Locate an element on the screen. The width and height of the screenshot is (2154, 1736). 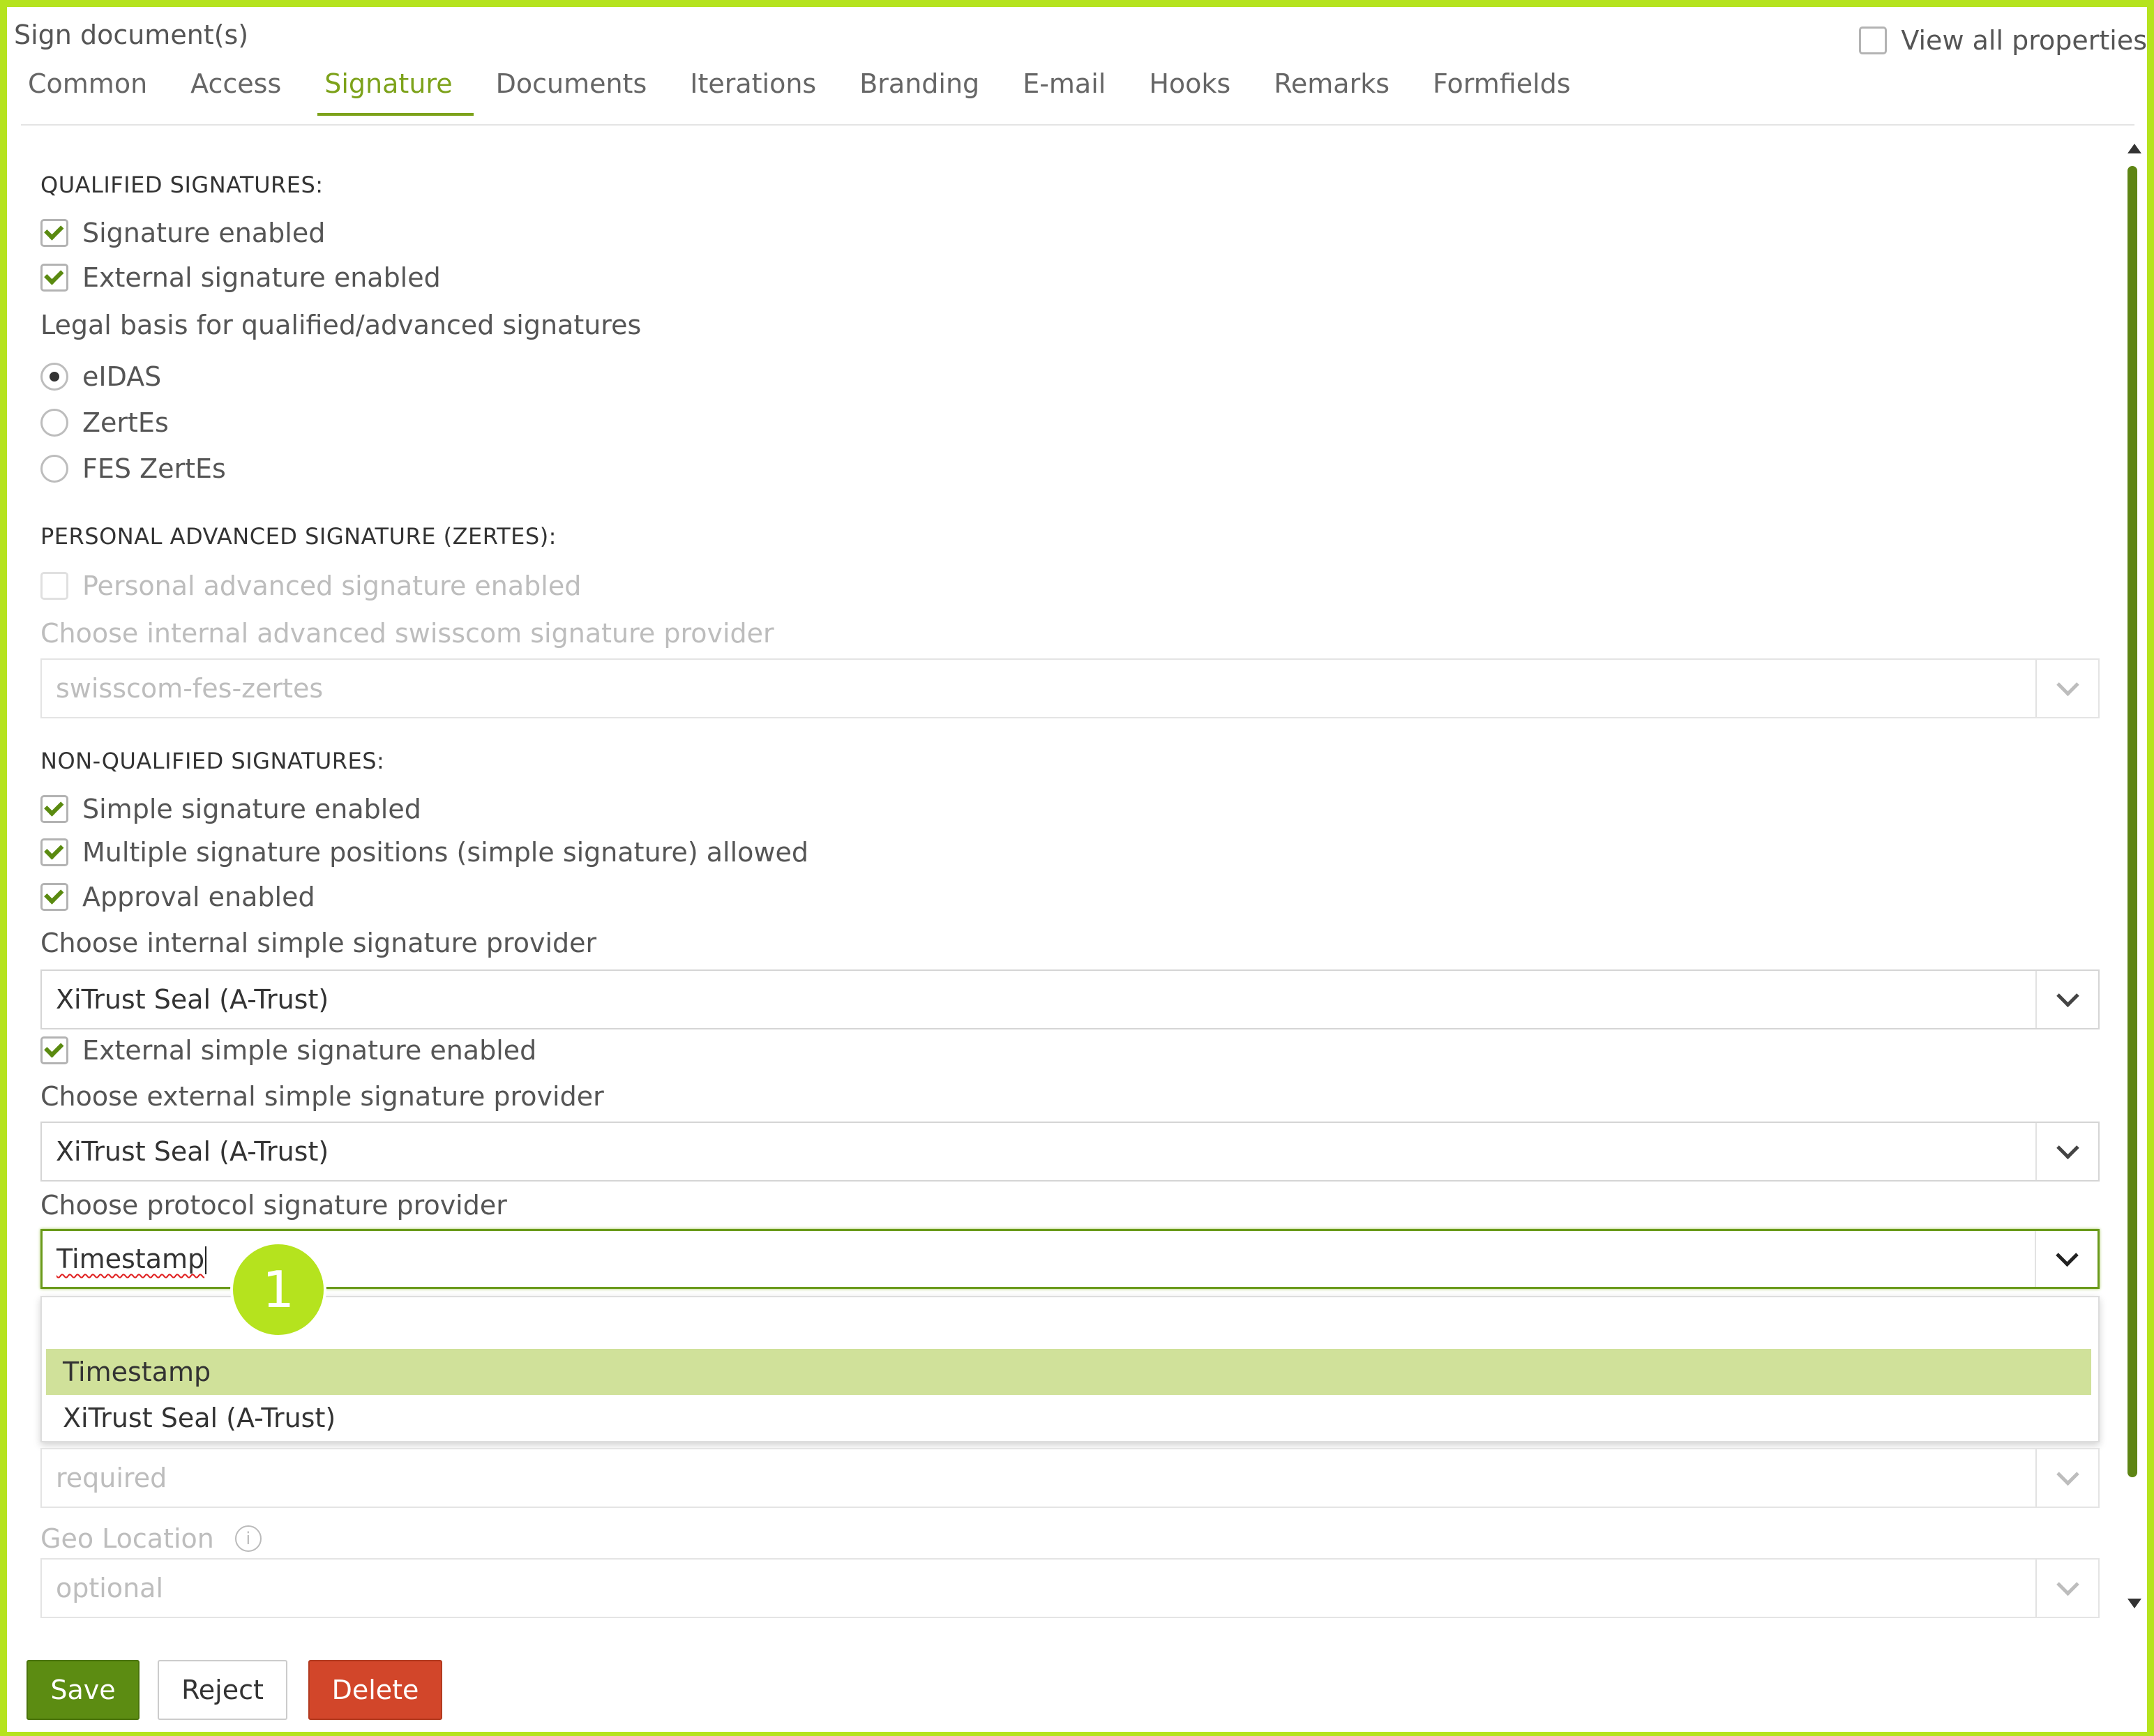
approval-enabled-row: Approval enabled is located at coordinates (177, 897).